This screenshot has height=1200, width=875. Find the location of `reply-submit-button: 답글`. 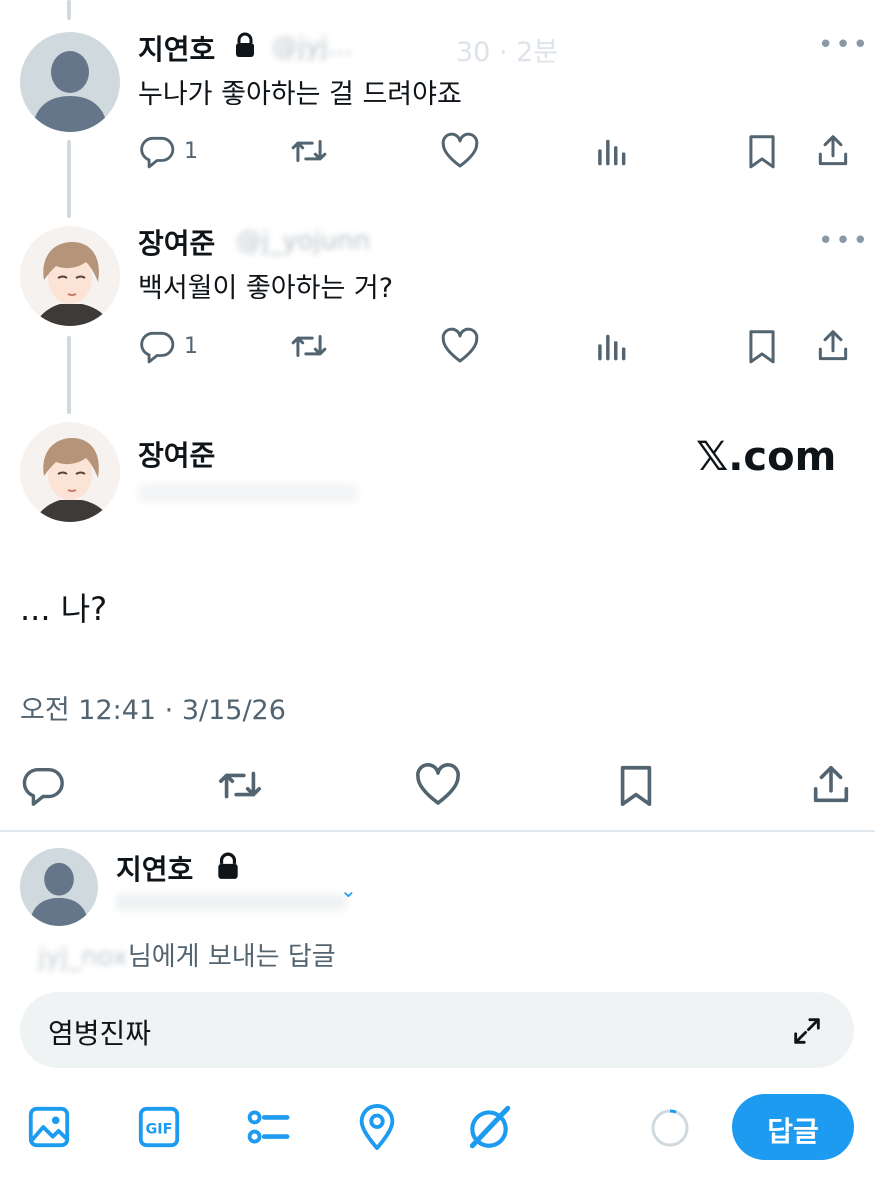

reply-submit-button: 답글 is located at coordinates (793, 1127).